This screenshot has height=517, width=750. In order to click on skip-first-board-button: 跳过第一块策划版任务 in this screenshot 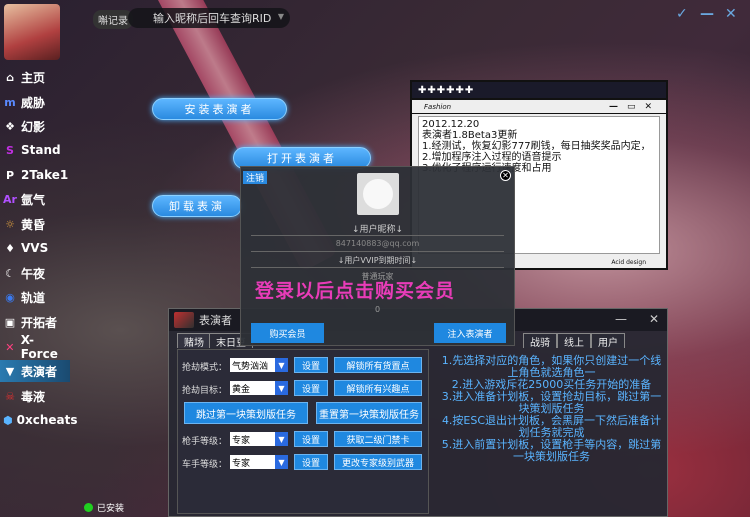, I will do `click(246, 413)`.